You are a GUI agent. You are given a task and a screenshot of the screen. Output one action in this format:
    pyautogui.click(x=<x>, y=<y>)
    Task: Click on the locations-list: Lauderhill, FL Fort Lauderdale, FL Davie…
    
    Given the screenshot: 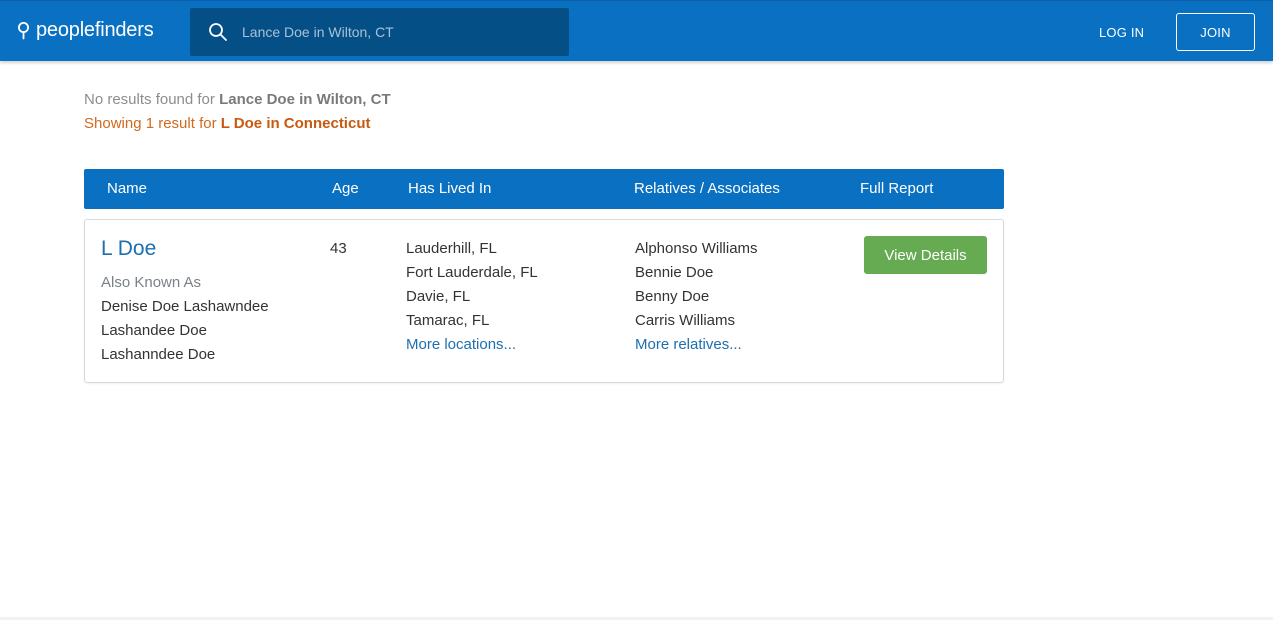 What is the action you would take?
    pyautogui.click(x=472, y=297)
    